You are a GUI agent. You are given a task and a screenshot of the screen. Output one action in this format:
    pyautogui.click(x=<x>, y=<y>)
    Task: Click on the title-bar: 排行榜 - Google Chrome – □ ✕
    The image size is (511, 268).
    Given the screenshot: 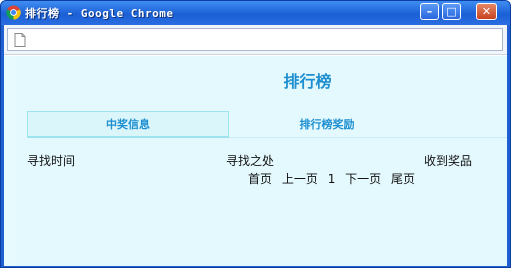 What is the action you would take?
    pyautogui.click(x=255, y=13)
    